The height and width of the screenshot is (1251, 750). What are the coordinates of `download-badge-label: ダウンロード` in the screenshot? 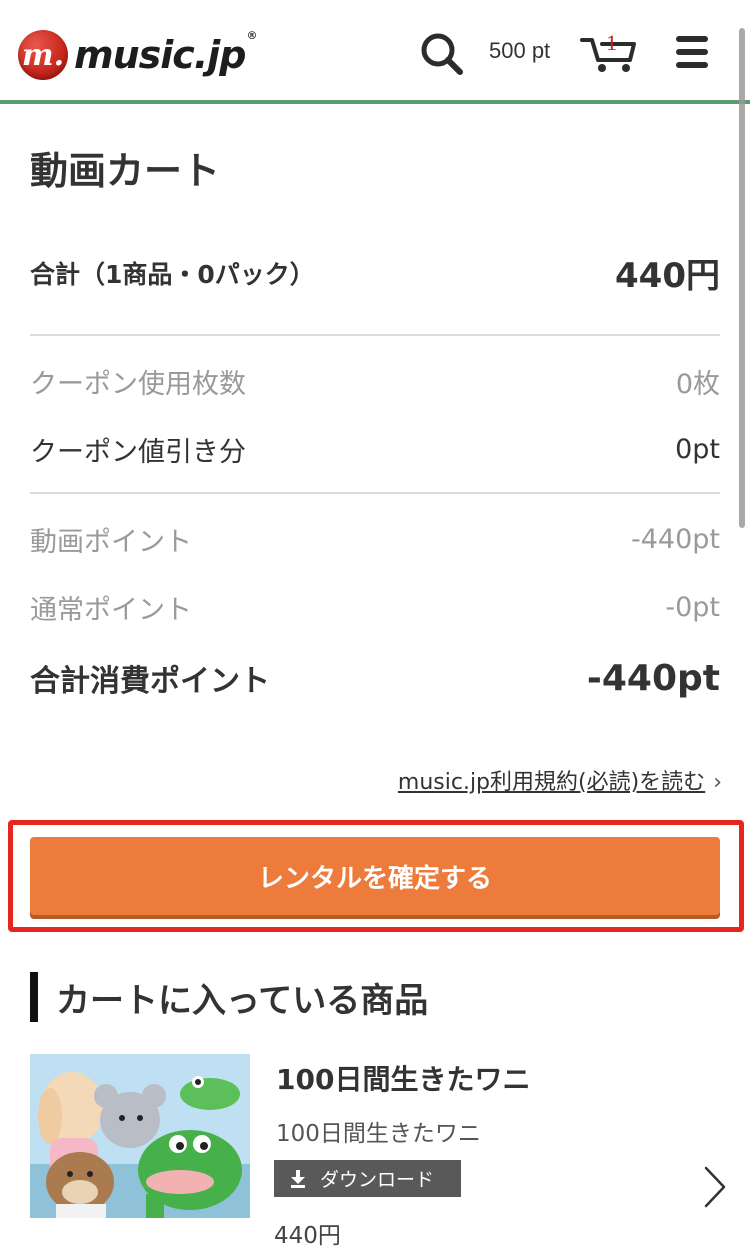 It's located at (377, 1180).